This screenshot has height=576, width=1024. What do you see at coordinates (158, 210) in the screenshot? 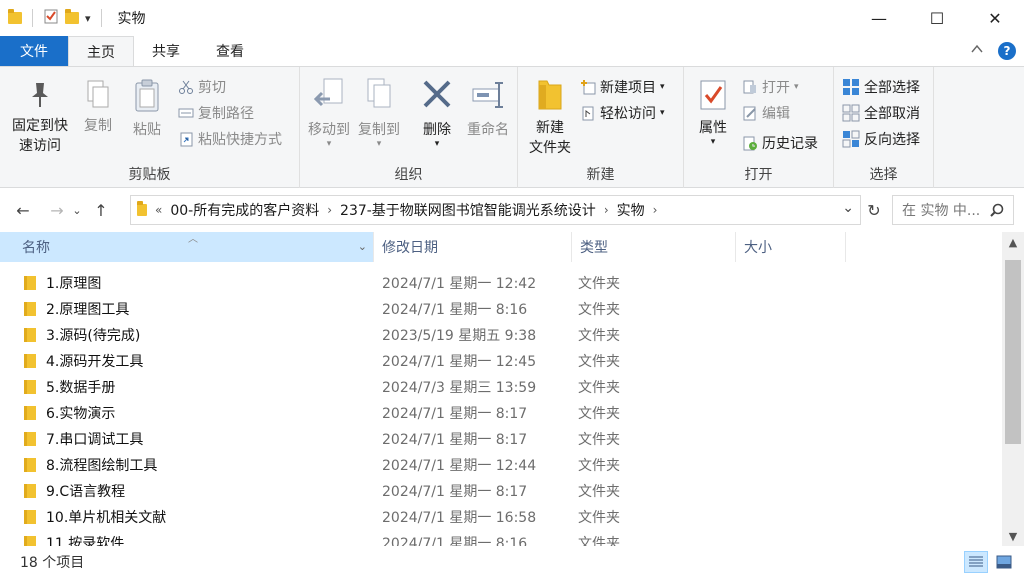
I see `address-overflow: «` at bounding box center [158, 210].